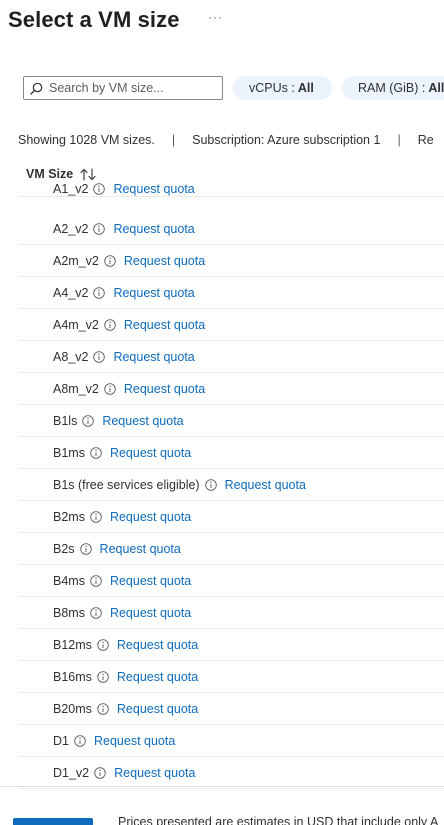 The width and height of the screenshot is (444, 825). What do you see at coordinates (215, 17) in the screenshot?
I see `more-options-button: ···` at bounding box center [215, 17].